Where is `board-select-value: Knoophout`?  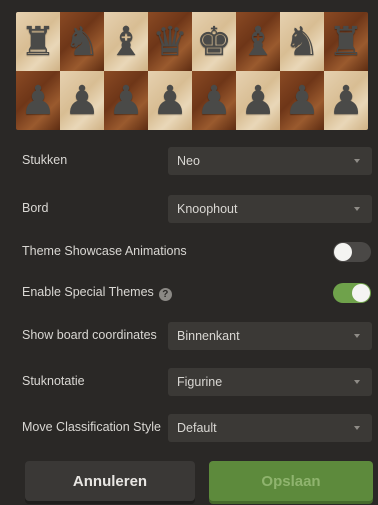 board-select-value: Knoophout is located at coordinates (207, 209).